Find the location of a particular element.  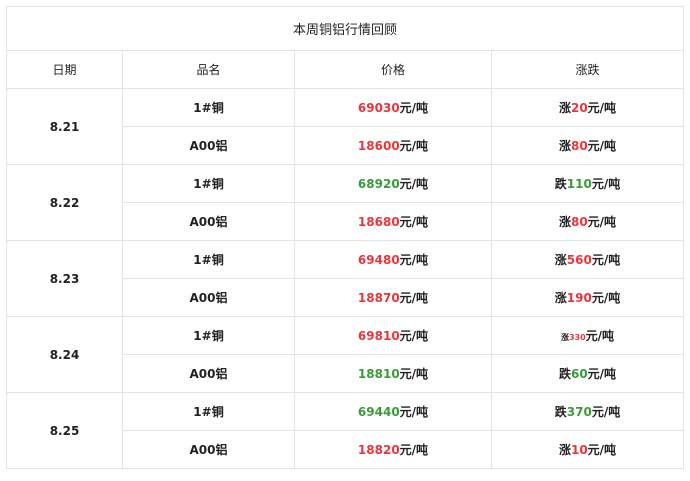

price-cell: 68920元/吨 is located at coordinates (393, 183).